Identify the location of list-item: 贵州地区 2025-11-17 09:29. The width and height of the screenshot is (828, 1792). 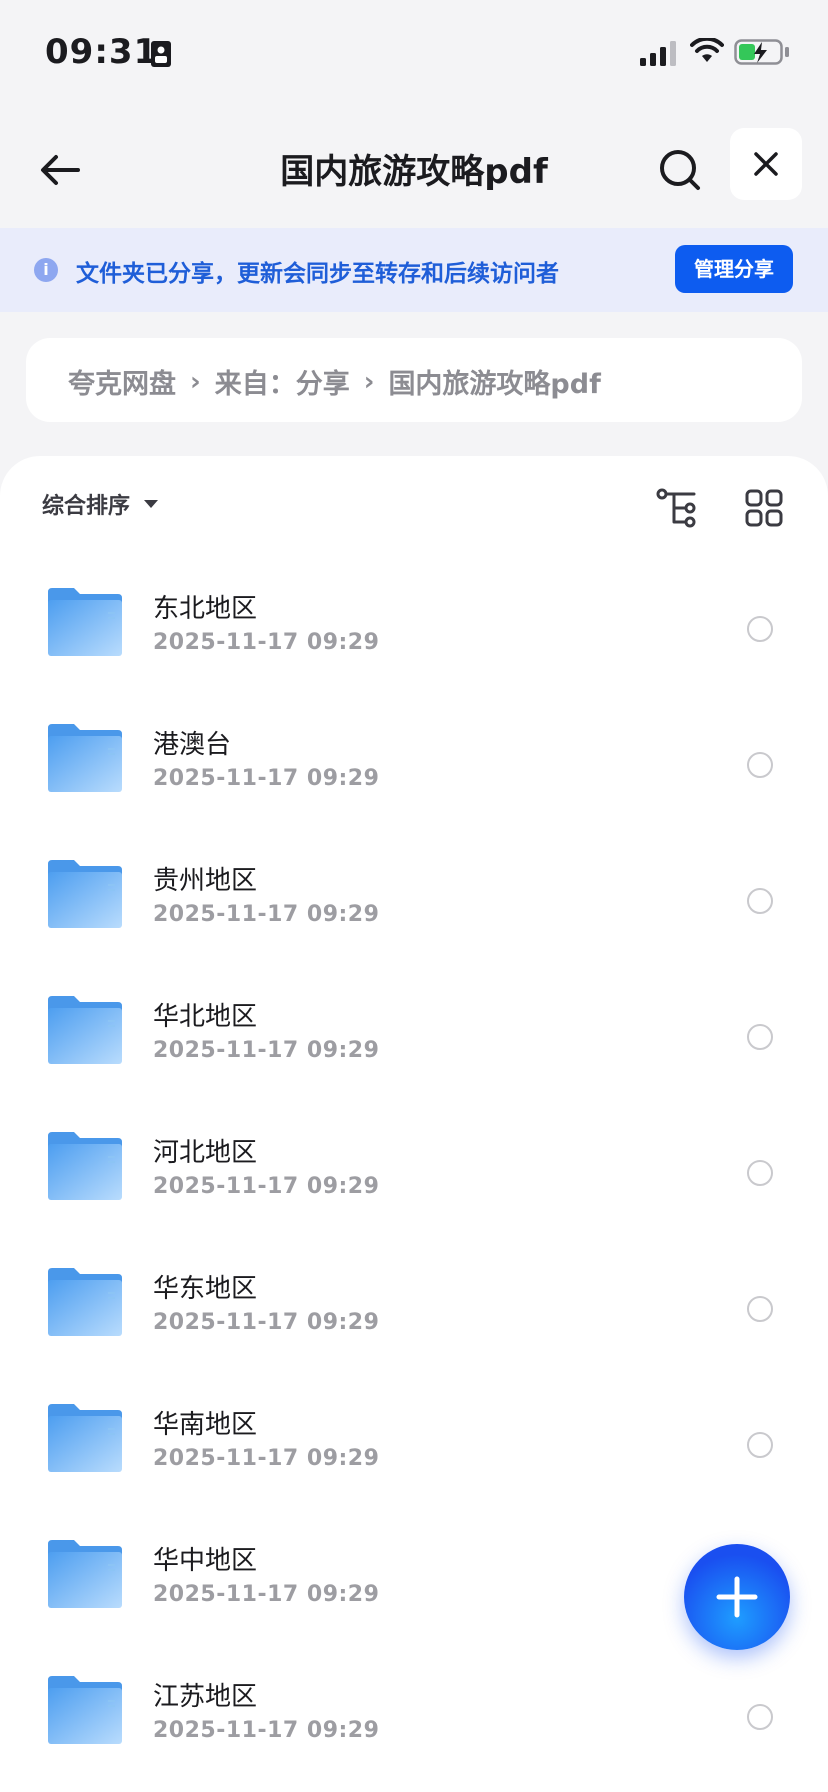
(414, 904).